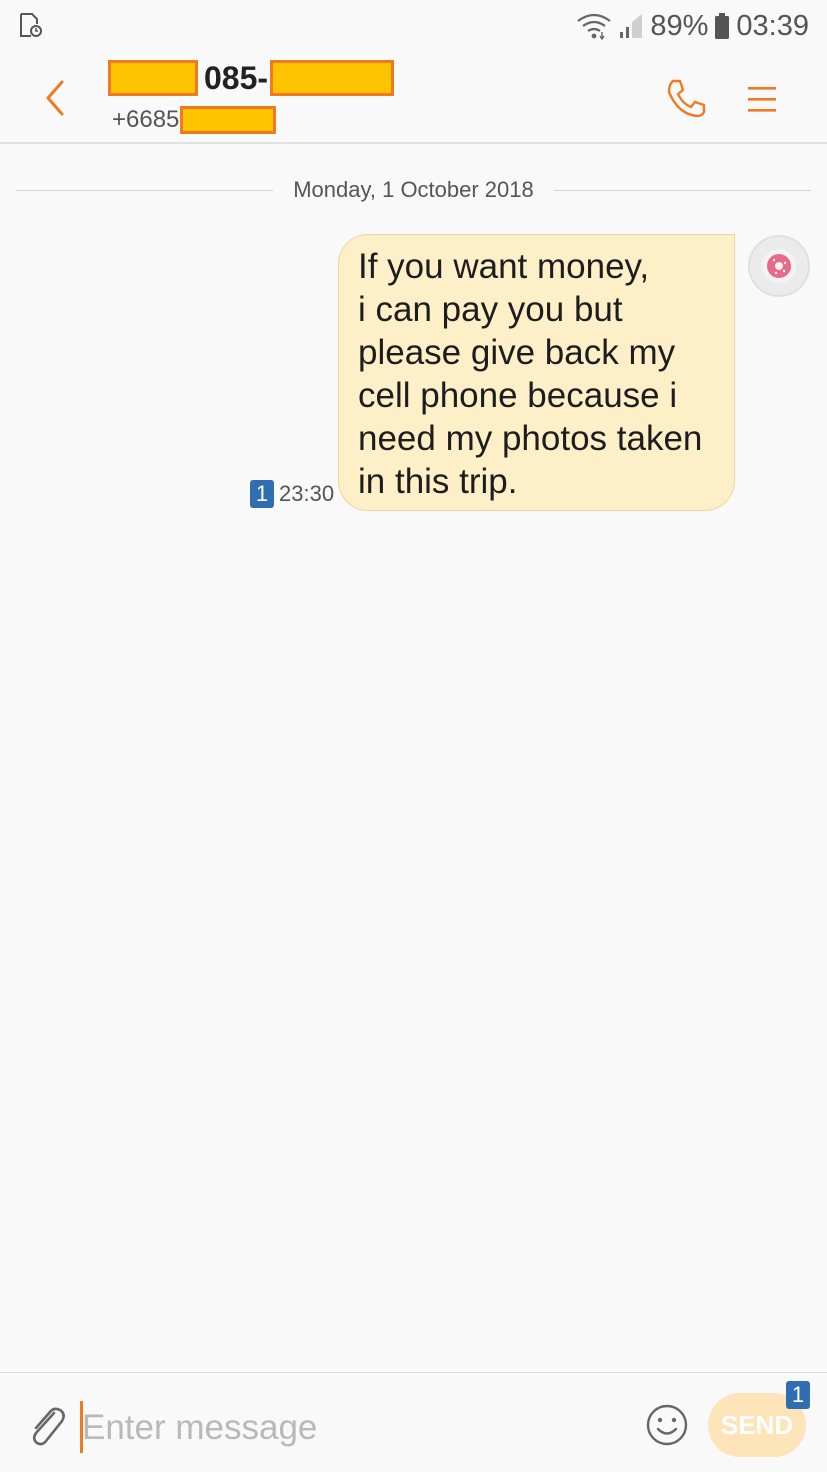 The width and height of the screenshot is (827, 1472). I want to click on date-divider: Monday, 1 October 2018, so click(413, 190).